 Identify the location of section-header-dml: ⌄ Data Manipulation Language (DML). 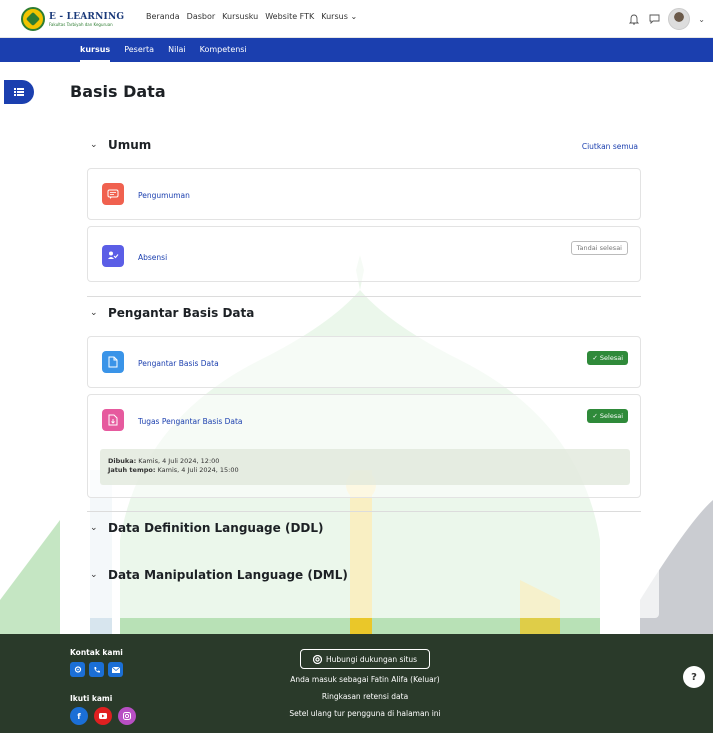
(219, 575).